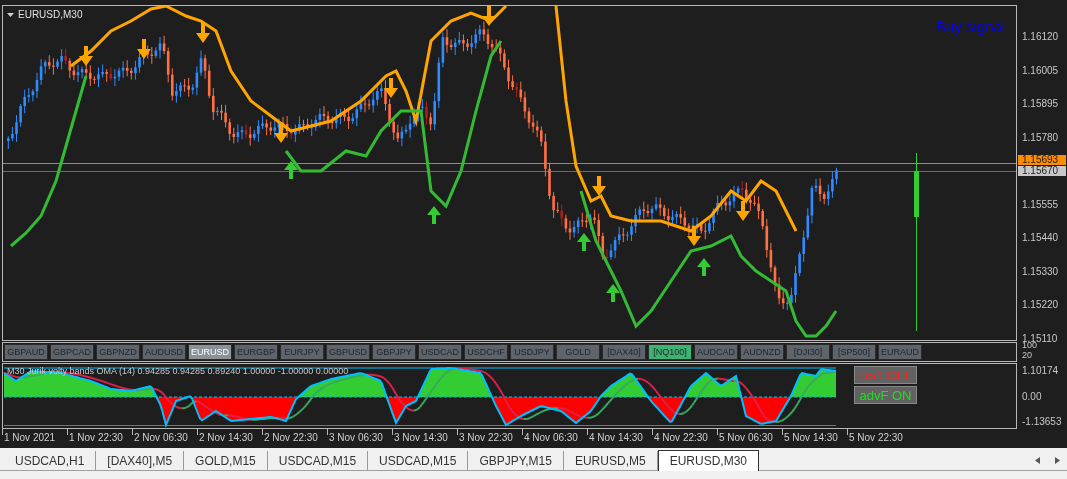  Describe the element at coordinates (1027, 355) in the screenshot. I see `price-label: 20` at that location.